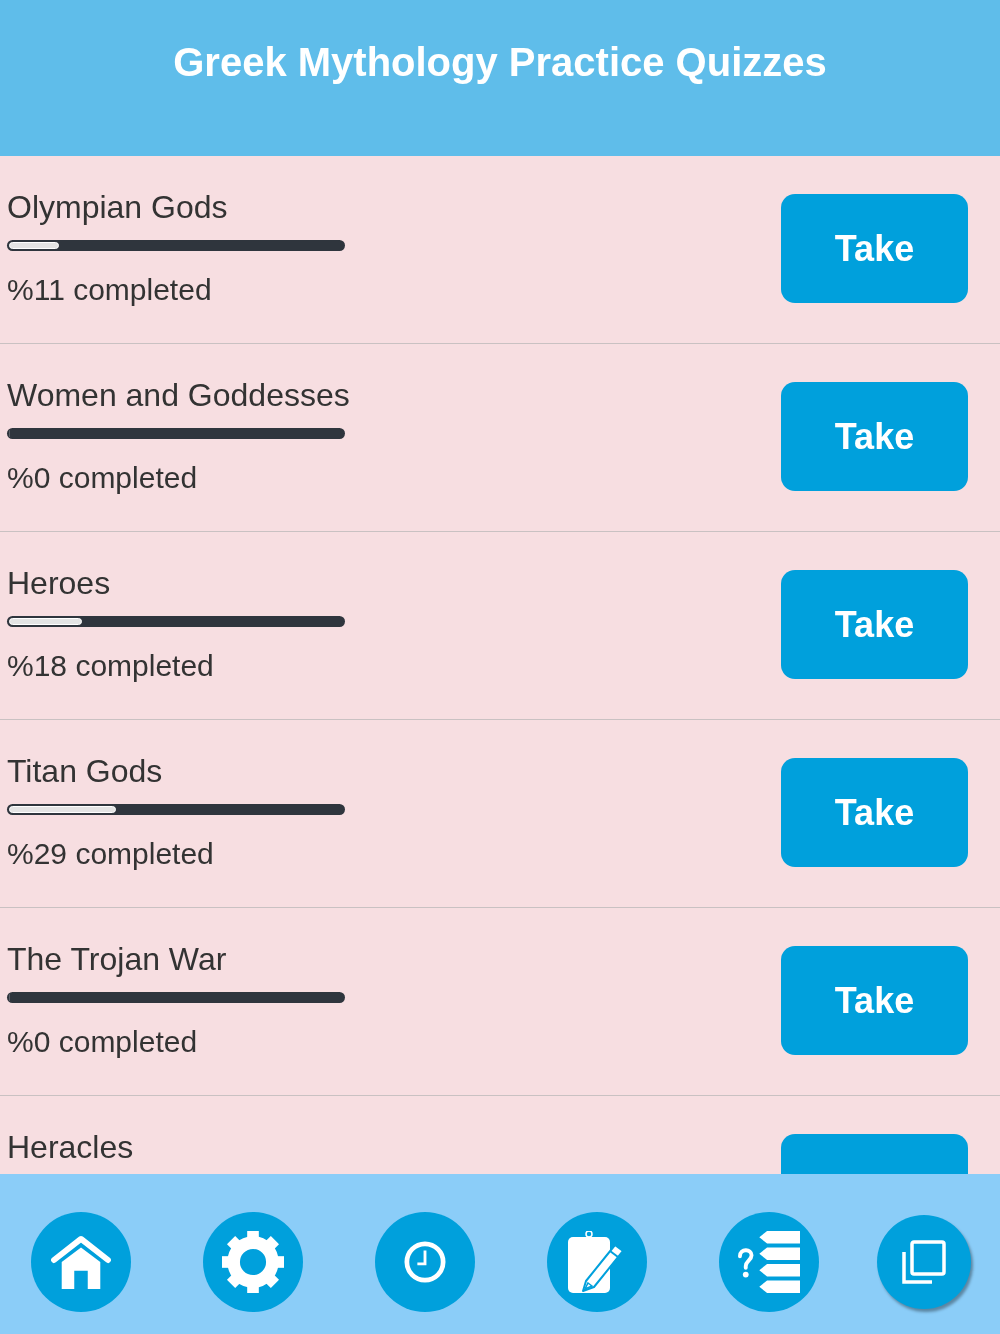 This screenshot has width=1000, height=1334. What do you see at coordinates (924, 1262) in the screenshot?
I see `copy-icon` at bounding box center [924, 1262].